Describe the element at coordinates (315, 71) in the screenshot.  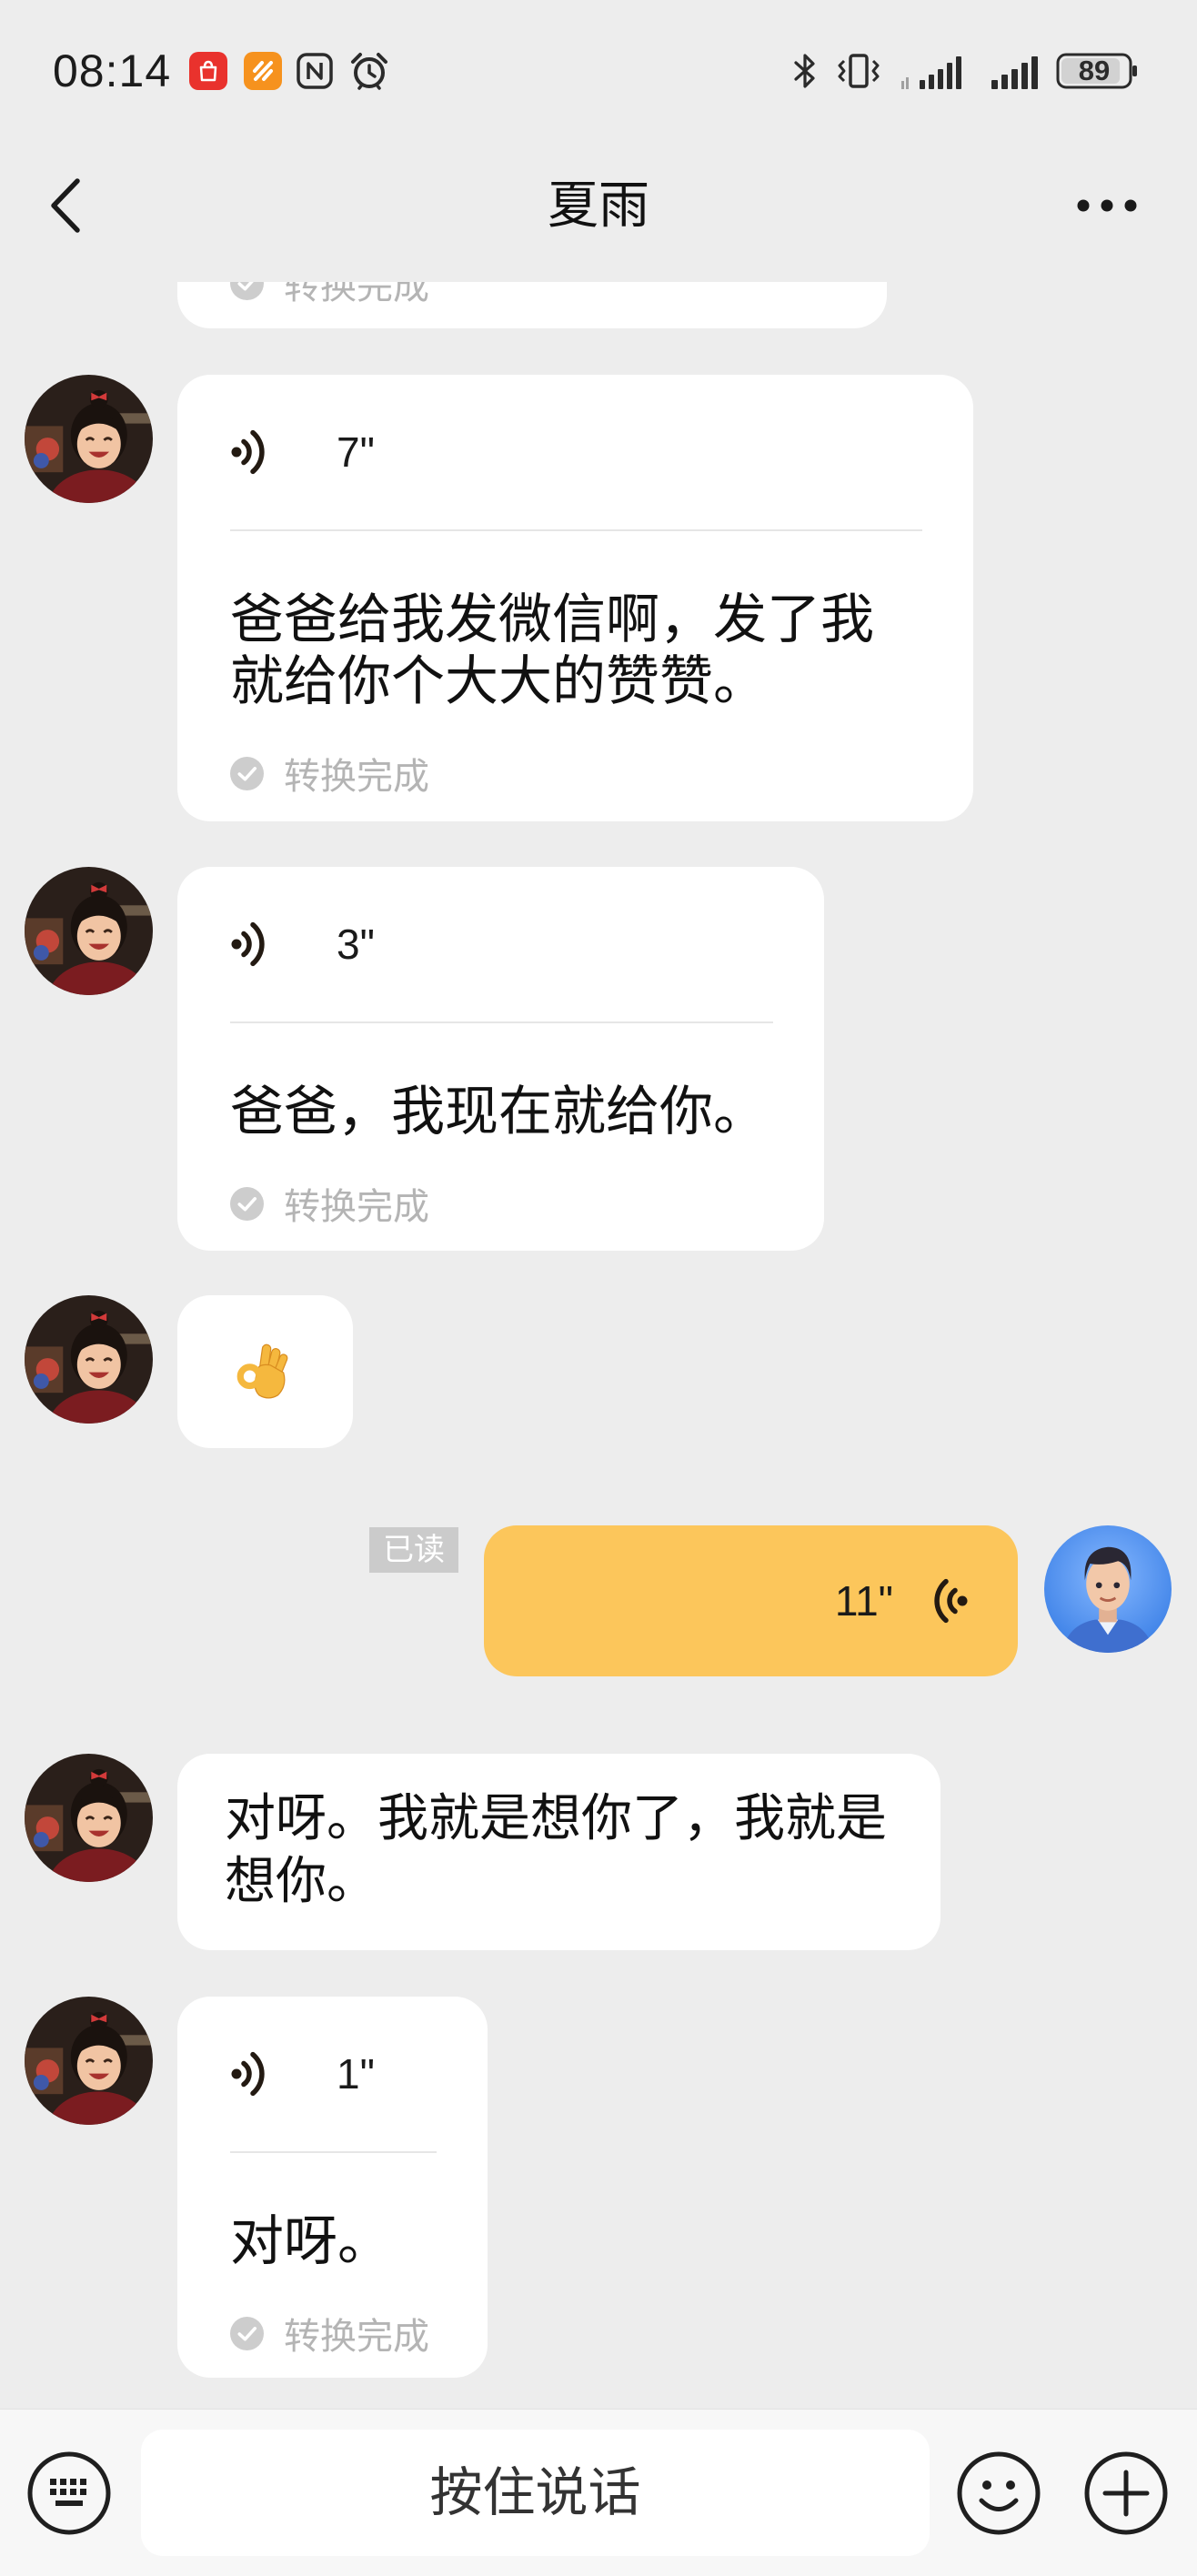
I see `nfc-icon` at that location.